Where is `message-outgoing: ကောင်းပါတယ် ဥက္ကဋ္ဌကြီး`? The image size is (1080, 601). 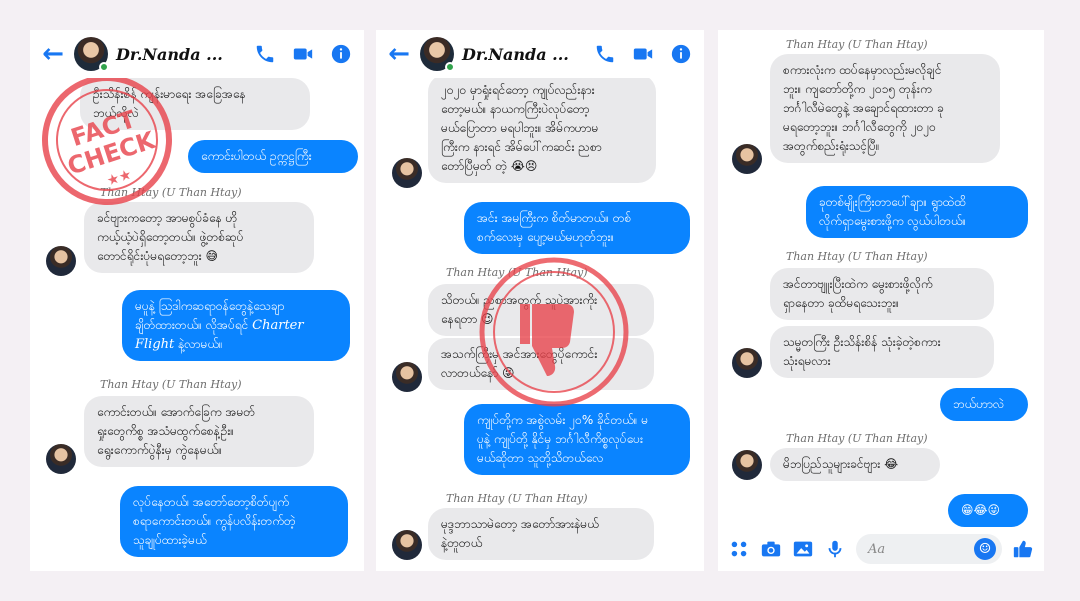
message-outgoing: ကောင်းပါတယ် ဥက္ကဋ္ဌကြီး is located at coordinates (273, 156).